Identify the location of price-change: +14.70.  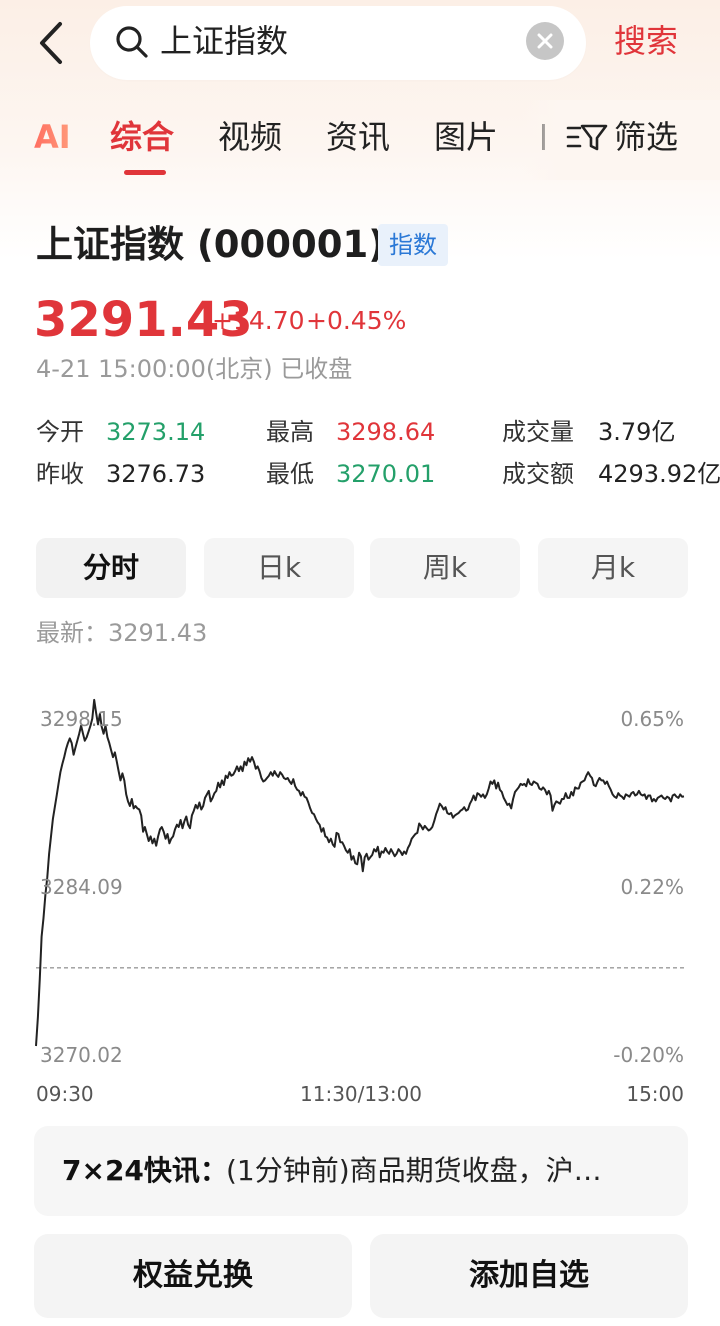
(258, 320).